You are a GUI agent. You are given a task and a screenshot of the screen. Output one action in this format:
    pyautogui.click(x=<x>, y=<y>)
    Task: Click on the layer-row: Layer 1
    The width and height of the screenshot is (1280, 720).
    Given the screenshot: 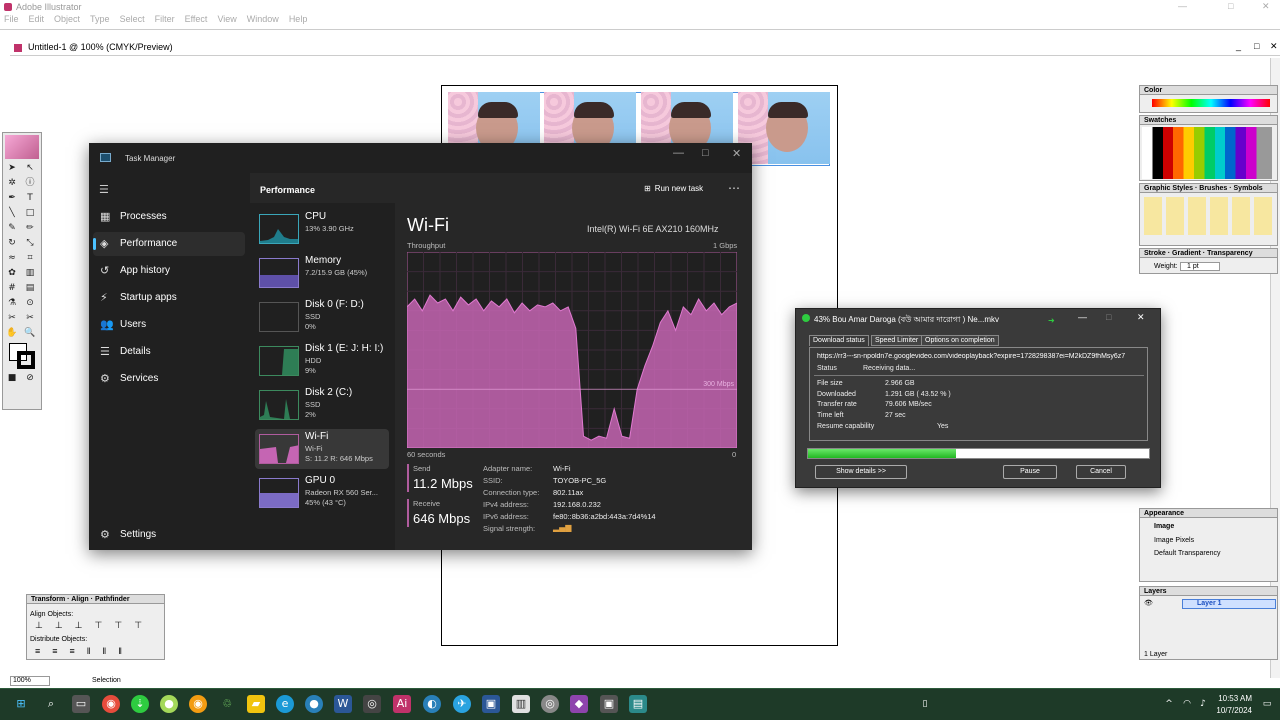 What is the action you would take?
    pyautogui.click(x=1229, y=604)
    